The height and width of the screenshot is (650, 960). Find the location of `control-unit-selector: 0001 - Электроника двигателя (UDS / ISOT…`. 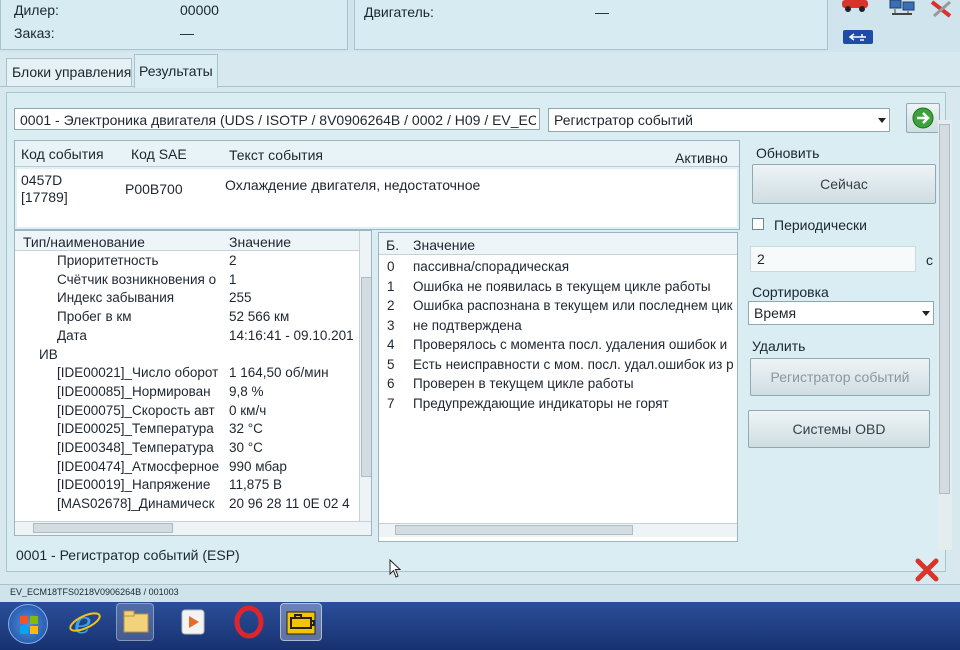

control-unit-selector: 0001 - Электроника двигателя (UDS / ISOT… is located at coordinates (277, 119).